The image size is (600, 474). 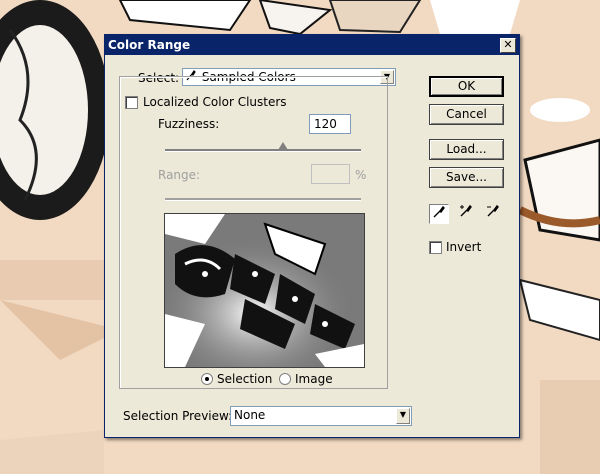 I want to click on invert-checkbox, so click(x=435, y=247).